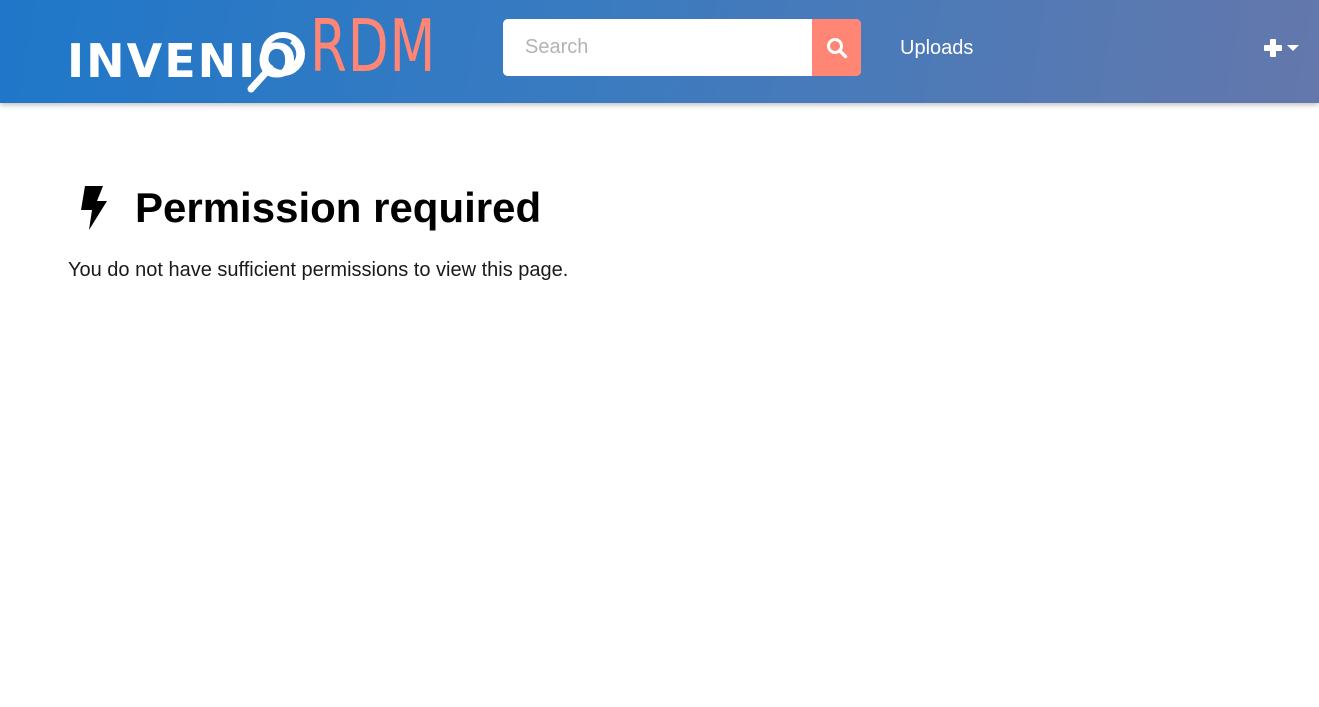  I want to click on search-input, so click(657, 47).